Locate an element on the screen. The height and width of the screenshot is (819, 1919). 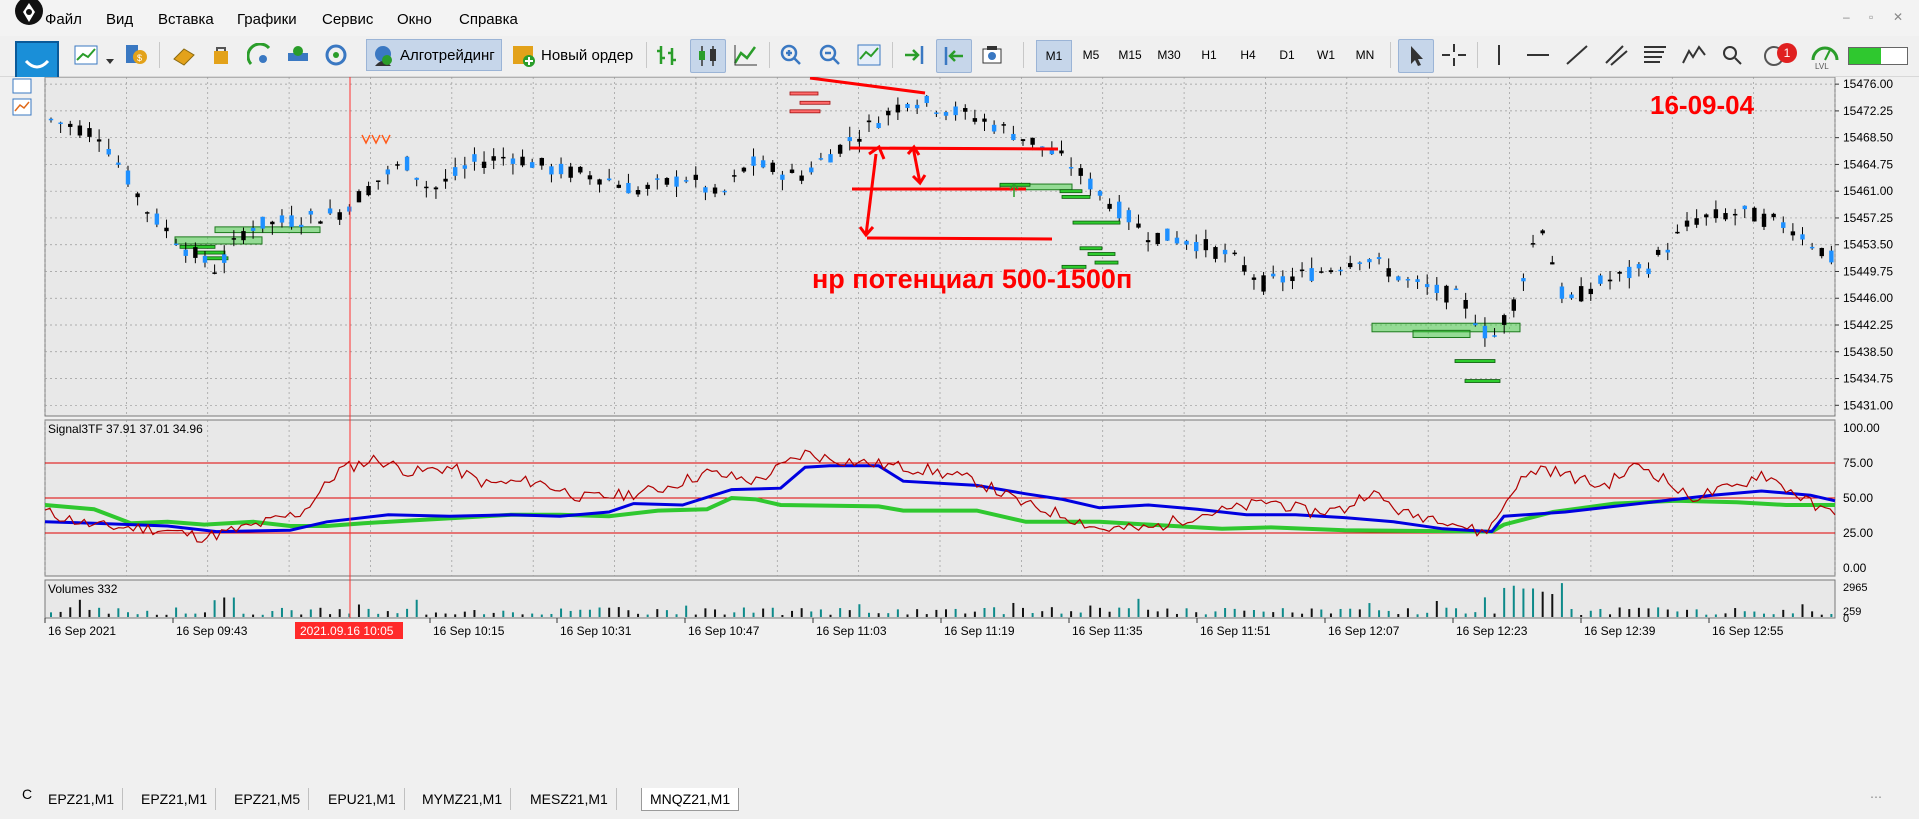
candlestick-button is located at coordinates (708, 56).